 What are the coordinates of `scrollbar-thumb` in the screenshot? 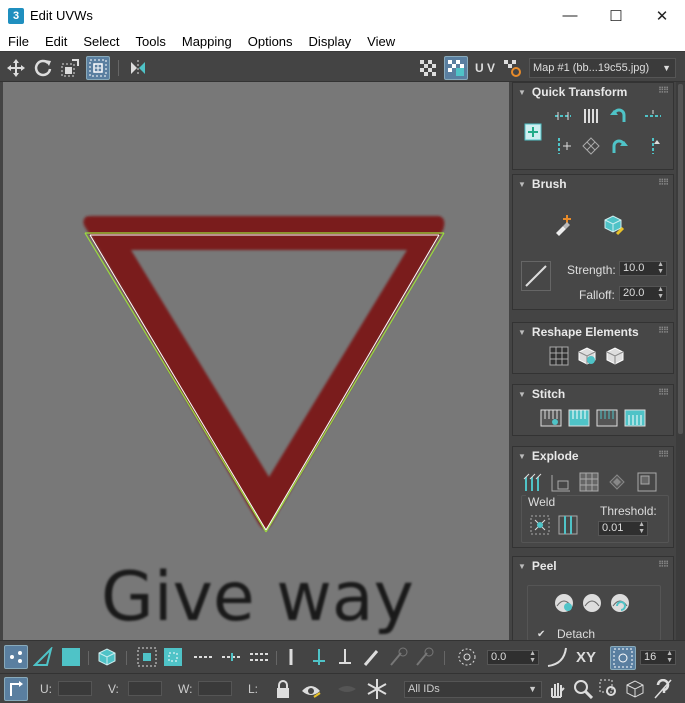 It's located at (680, 259).